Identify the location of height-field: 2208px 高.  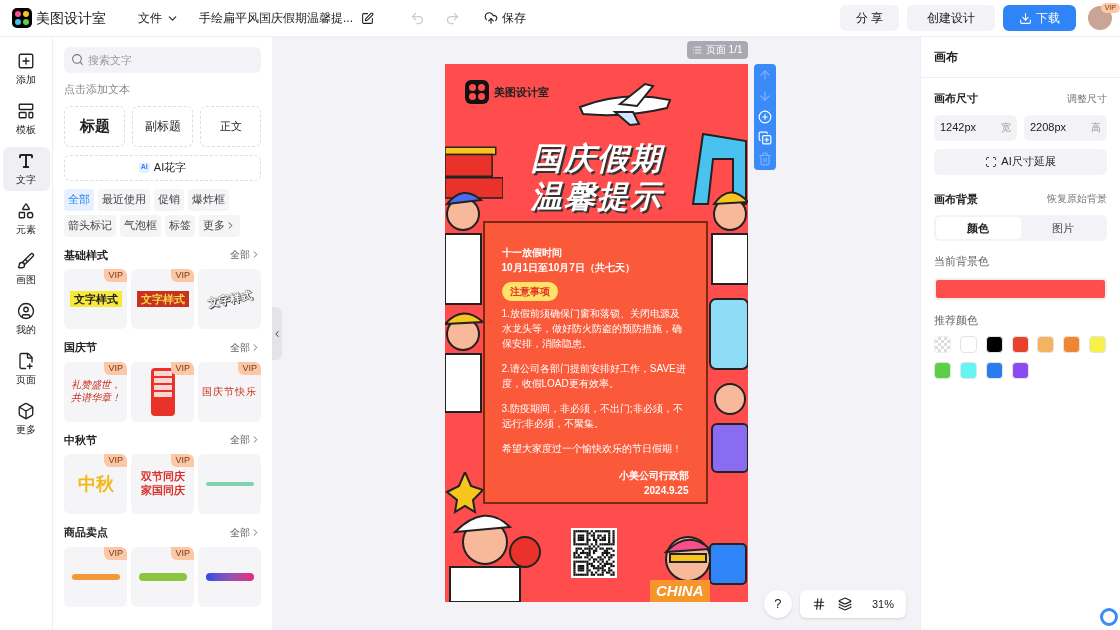
(1065, 127).